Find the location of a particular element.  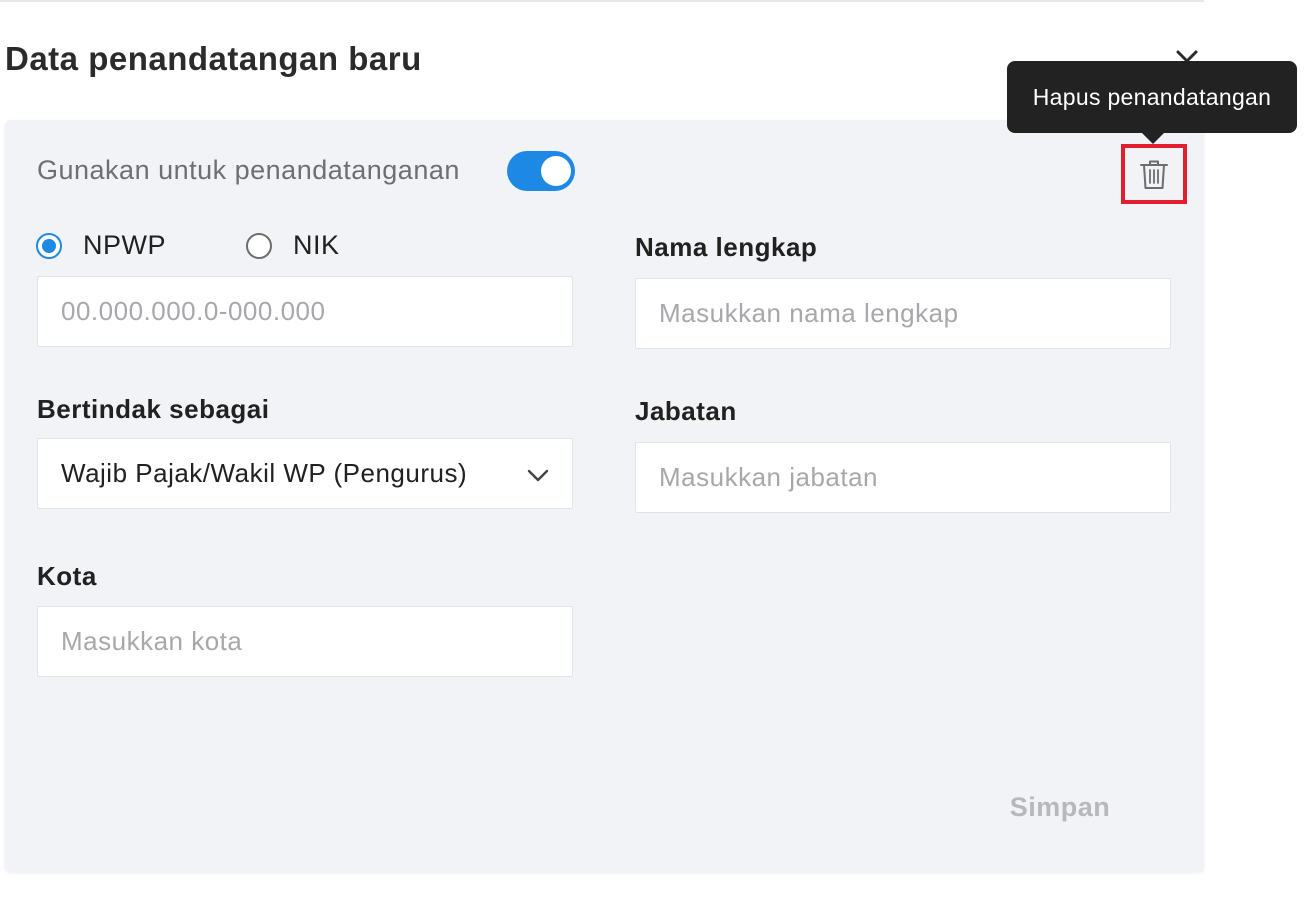

radio-npwp is located at coordinates (49, 246).